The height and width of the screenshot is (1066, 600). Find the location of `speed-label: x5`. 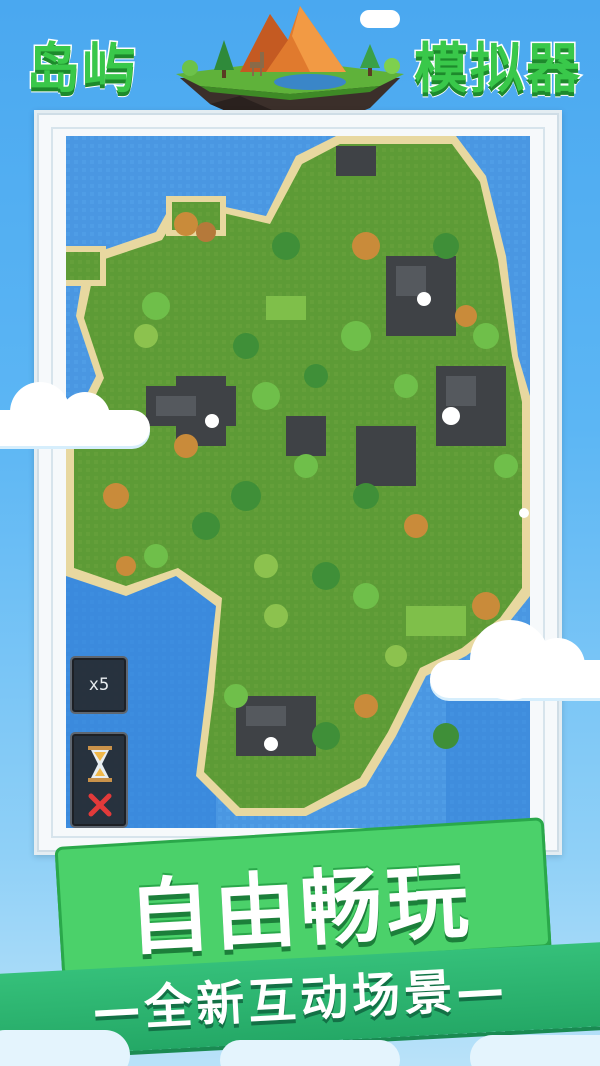

speed-label: x5 is located at coordinates (99, 685).